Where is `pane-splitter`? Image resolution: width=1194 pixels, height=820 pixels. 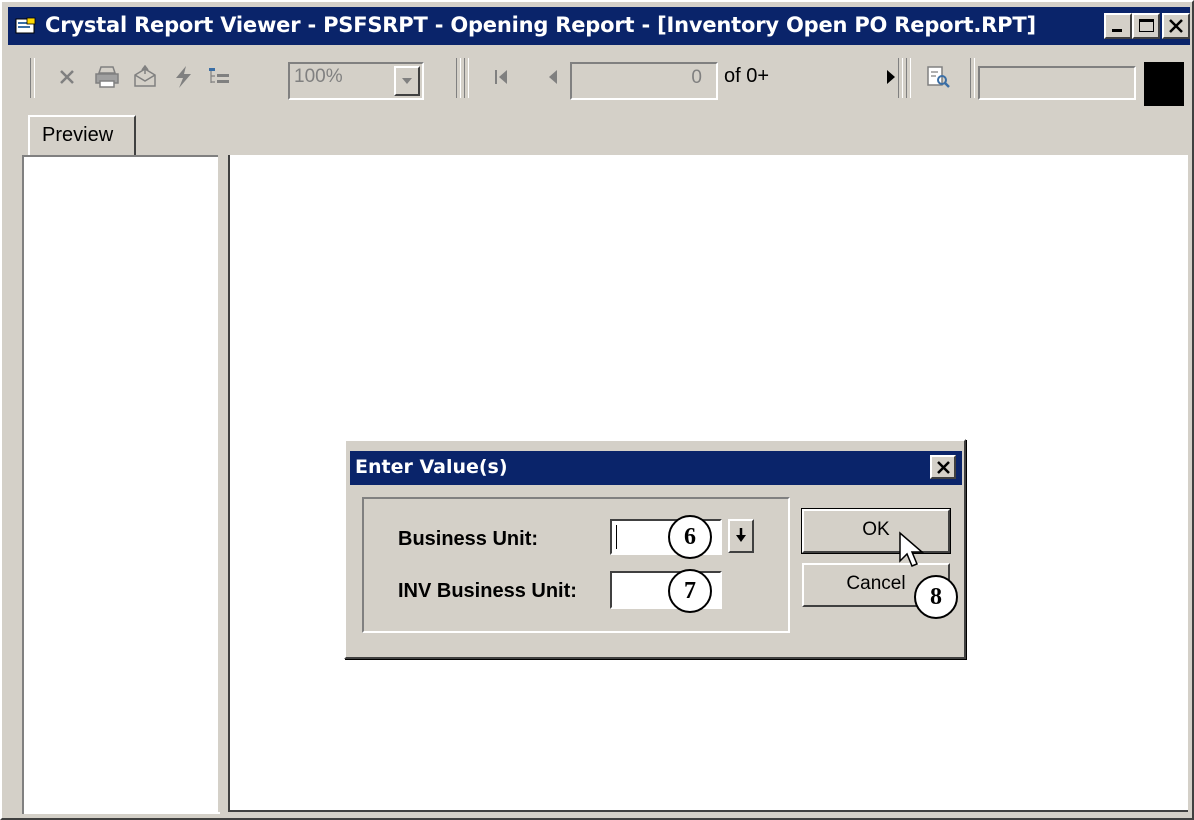 pane-splitter is located at coordinates (223, 483).